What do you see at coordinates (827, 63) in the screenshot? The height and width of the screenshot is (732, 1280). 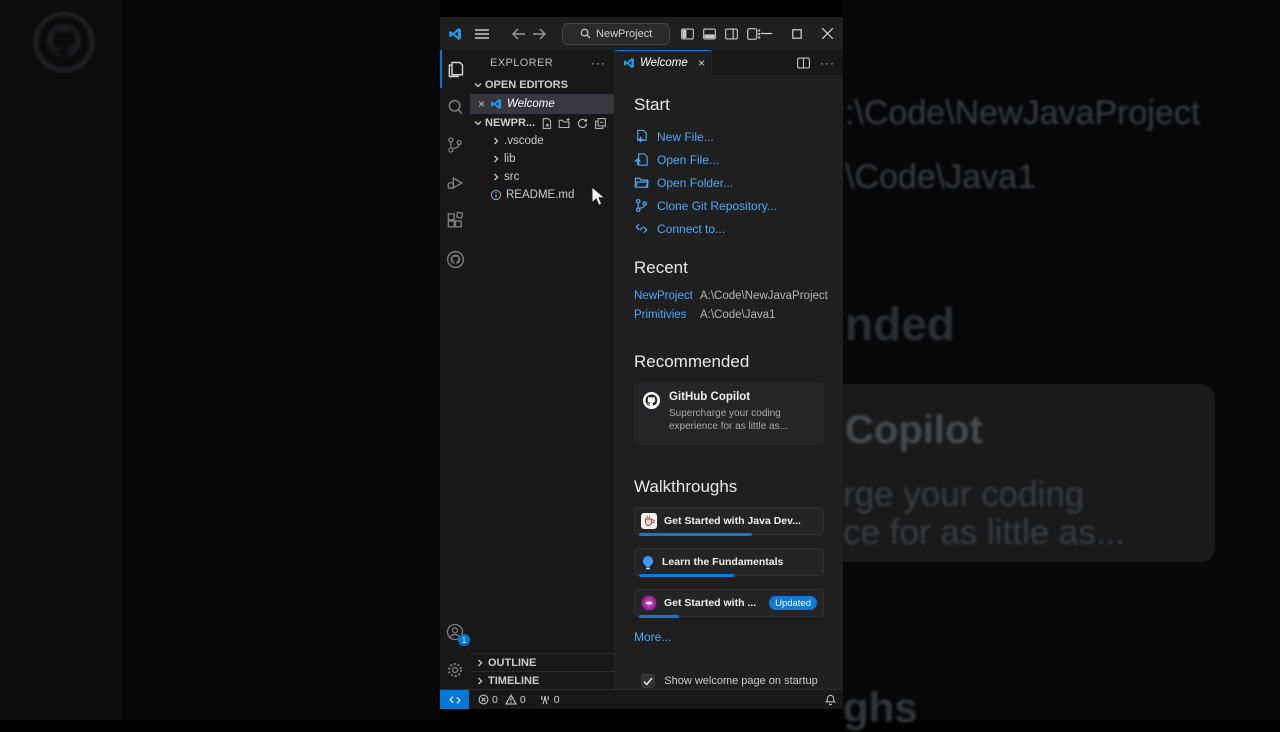 I see `editor-more-actions: ···` at bounding box center [827, 63].